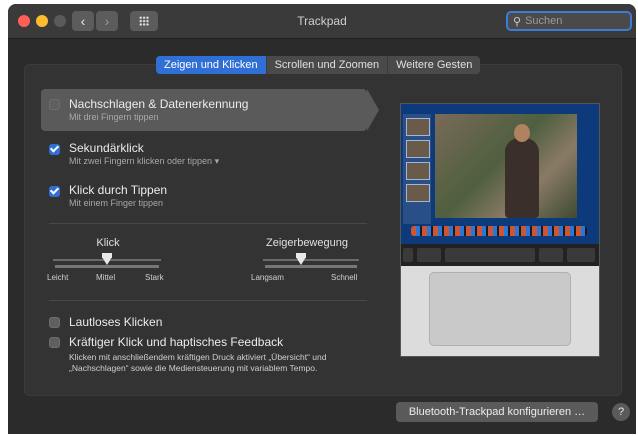 The width and height of the screenshot is (638, 436). Describe the element at coordinates (54, 104) in the screenshot. I see `checkbox-nachschlagen` at that location.